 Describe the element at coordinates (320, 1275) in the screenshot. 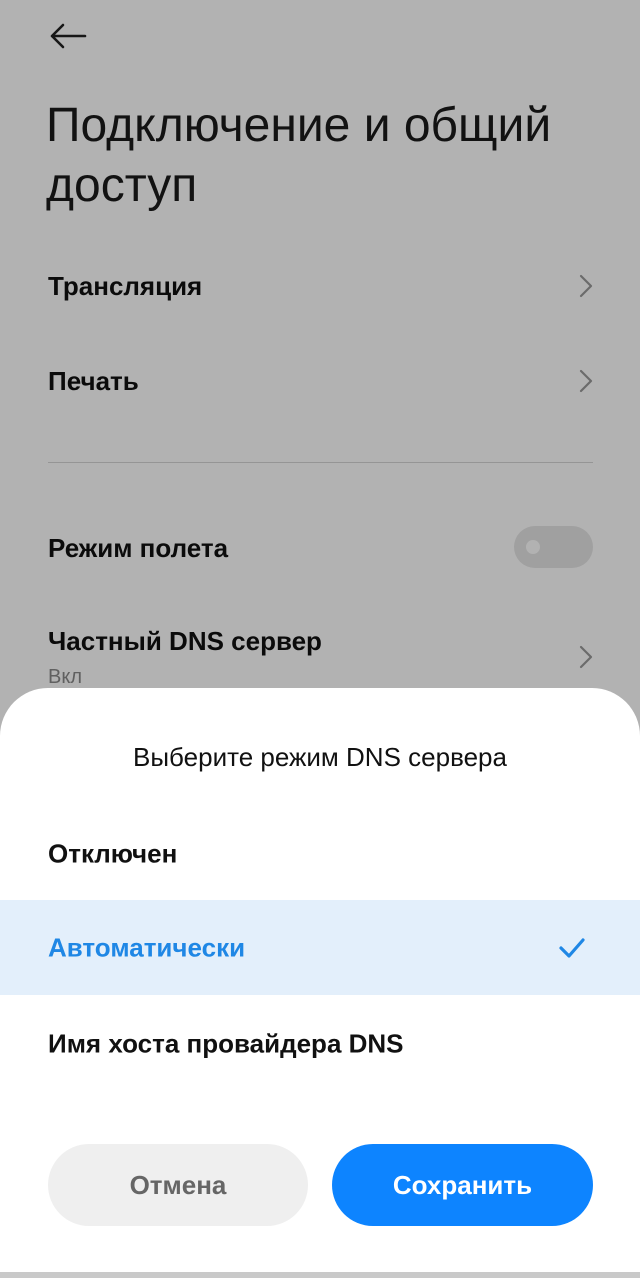

I see `navigation-bar` at that location.